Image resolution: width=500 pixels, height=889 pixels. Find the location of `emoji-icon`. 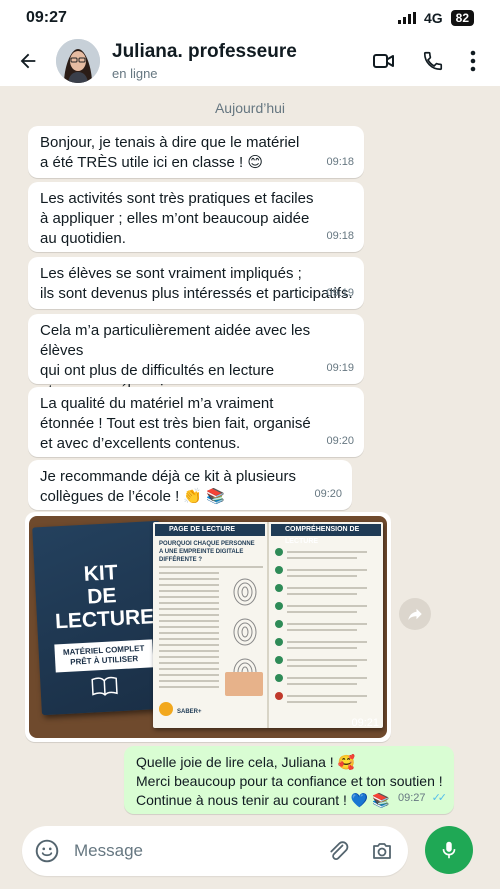

emoji-icon is located at coordinates (47, 851).